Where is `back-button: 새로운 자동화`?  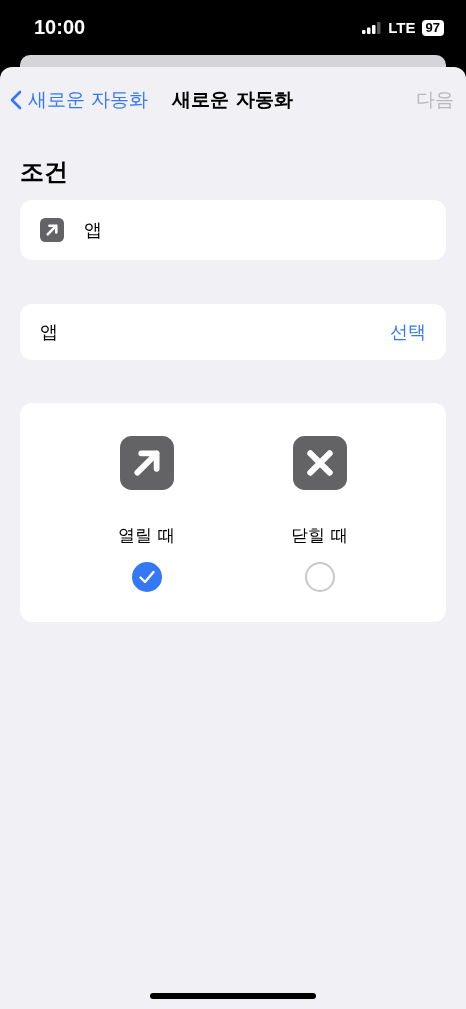 back-button: 새로운 자동화 is located at coordinates (79, 100).